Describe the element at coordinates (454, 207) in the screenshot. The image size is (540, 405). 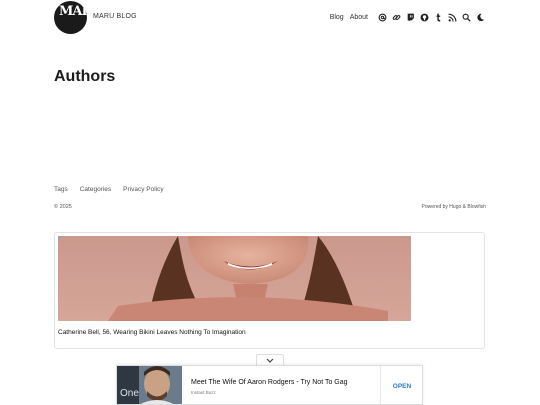
I see `powered-by: Powered by Hugo & Blowfish` at that location.